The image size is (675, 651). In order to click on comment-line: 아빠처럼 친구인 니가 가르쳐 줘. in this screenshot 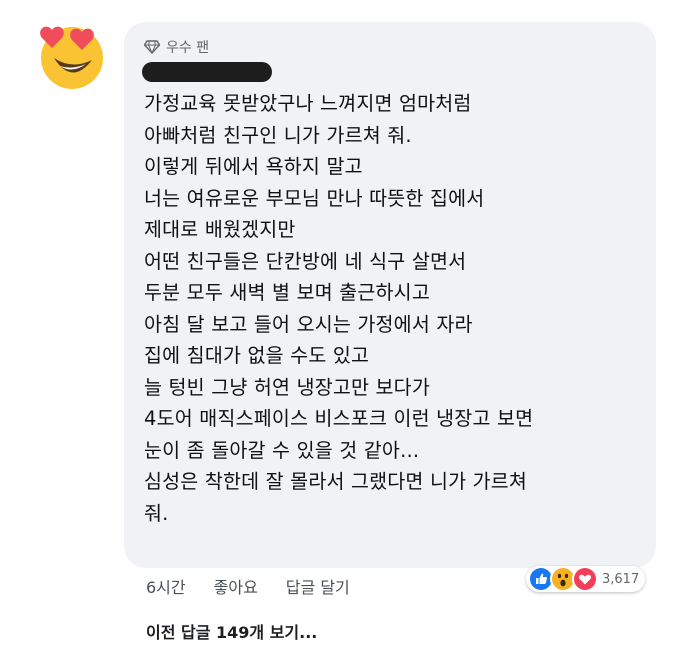, I will do `click(278, 135)`.